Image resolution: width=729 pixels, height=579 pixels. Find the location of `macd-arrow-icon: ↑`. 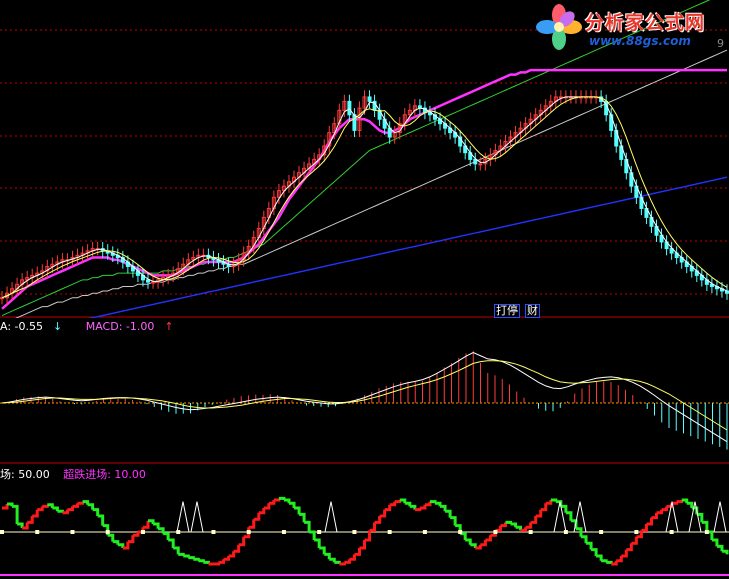

macd-arrow-icon: ↑ is located at coordinates (169, 326).